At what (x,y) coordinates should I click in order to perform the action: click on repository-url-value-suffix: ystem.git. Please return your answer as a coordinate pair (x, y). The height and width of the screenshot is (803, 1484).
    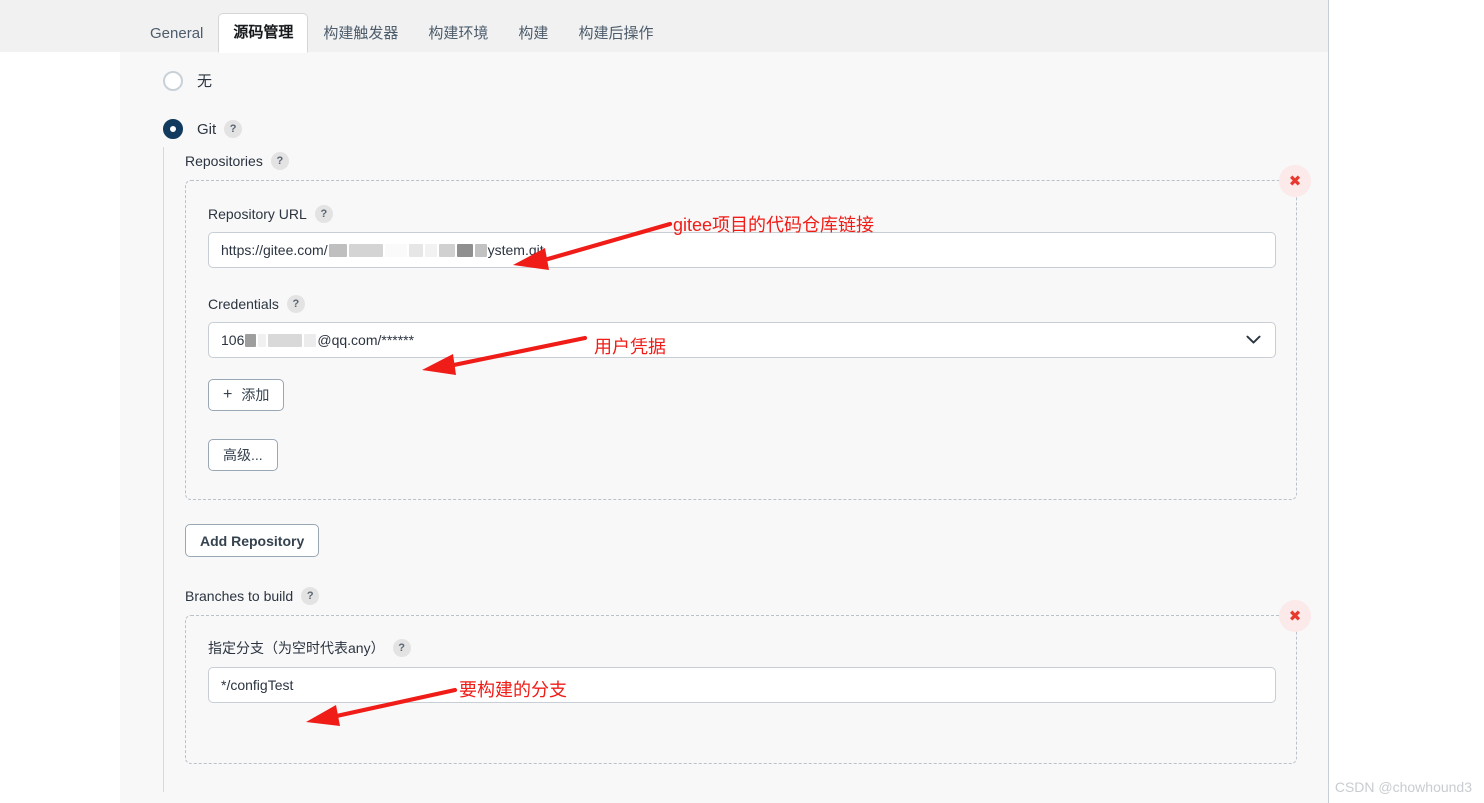
    Looking at the image, I should click on (515, 250).